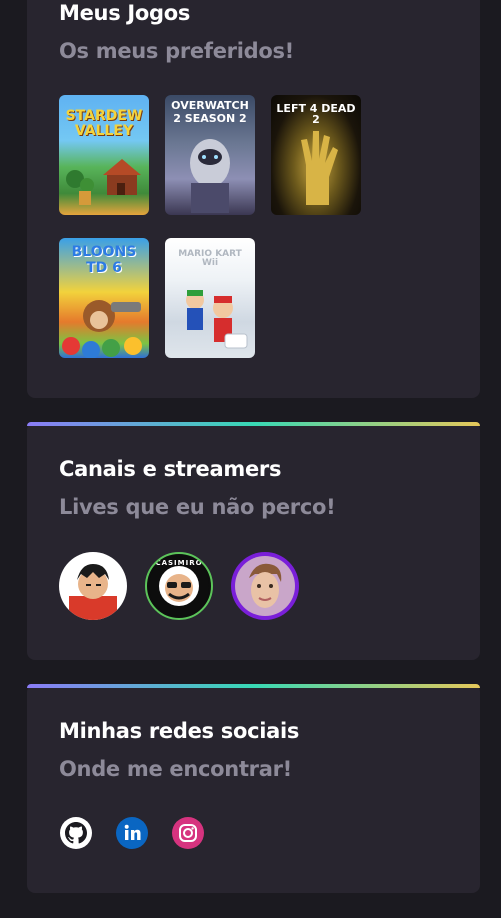  I want to click on portrait-art, so click(265, 586).